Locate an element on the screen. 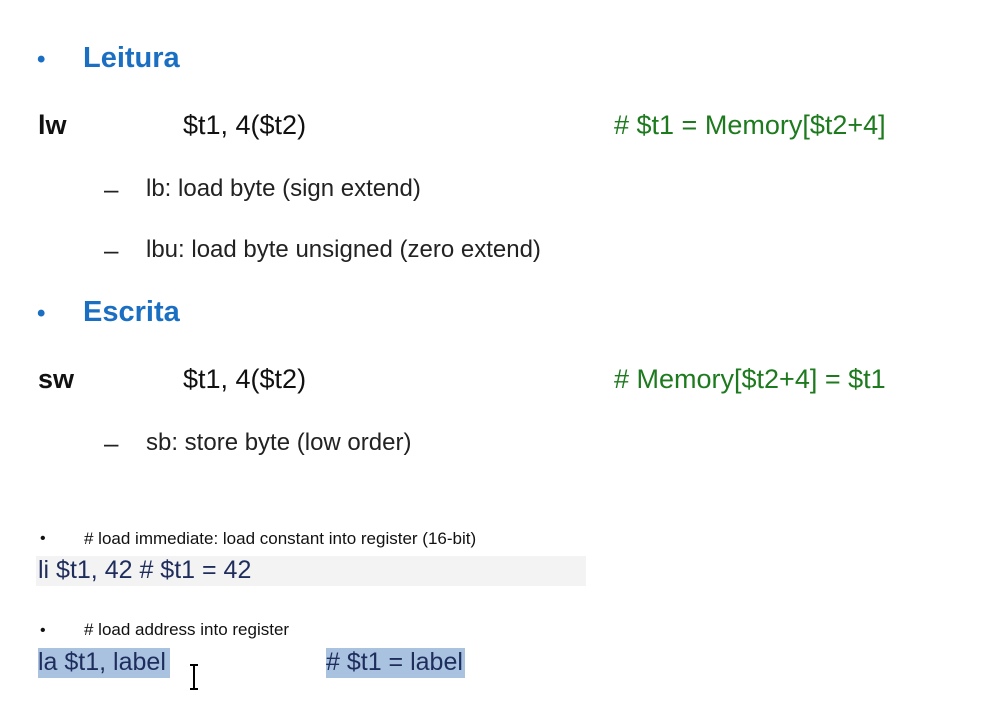 Image resolution: width=994 pixels, height=706 pixels. sb-description: sb: store byte (low order) is located at coordinates (279, 442).